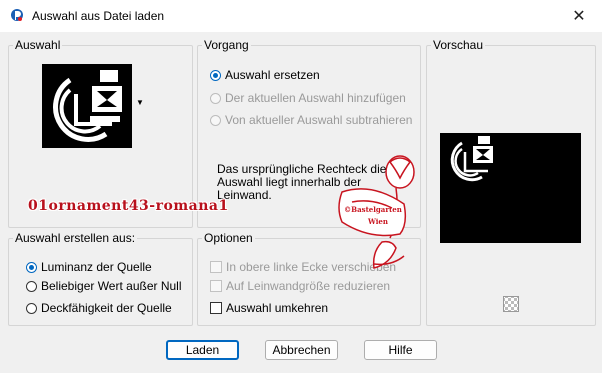 The image size is (602, 373). I want to click on load-button: Laden, so click(202, 350).